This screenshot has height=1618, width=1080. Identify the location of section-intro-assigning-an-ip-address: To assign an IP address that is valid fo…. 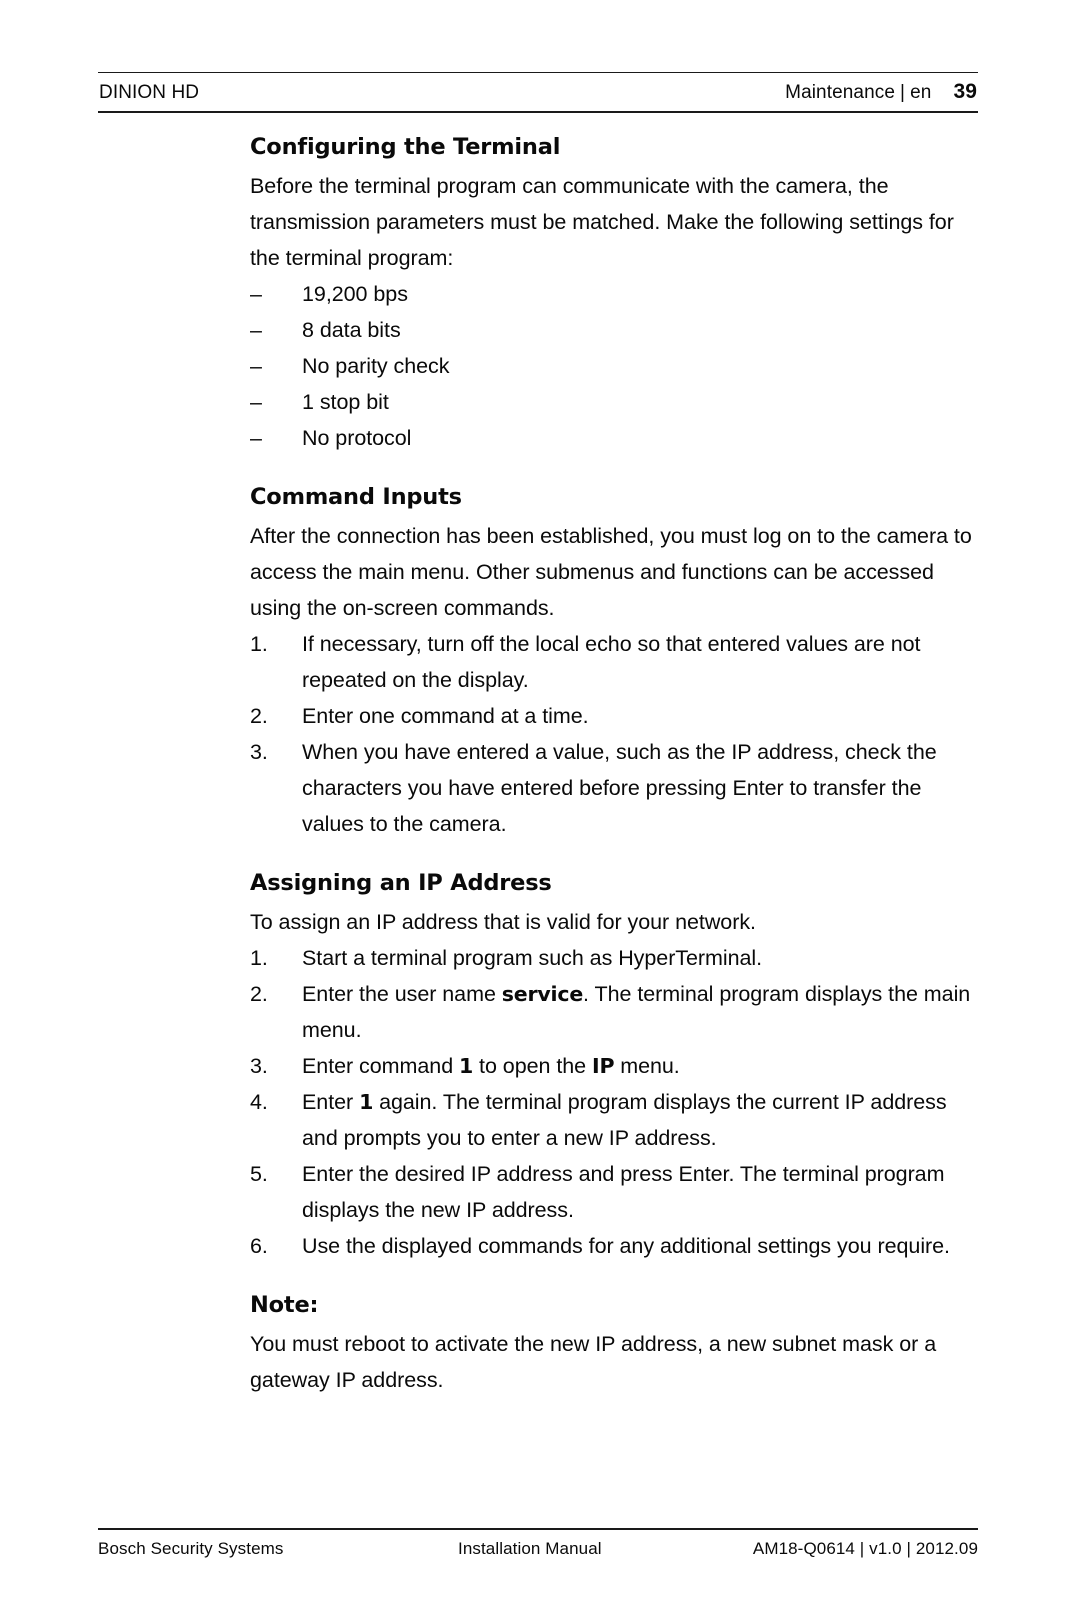
(503, 922).